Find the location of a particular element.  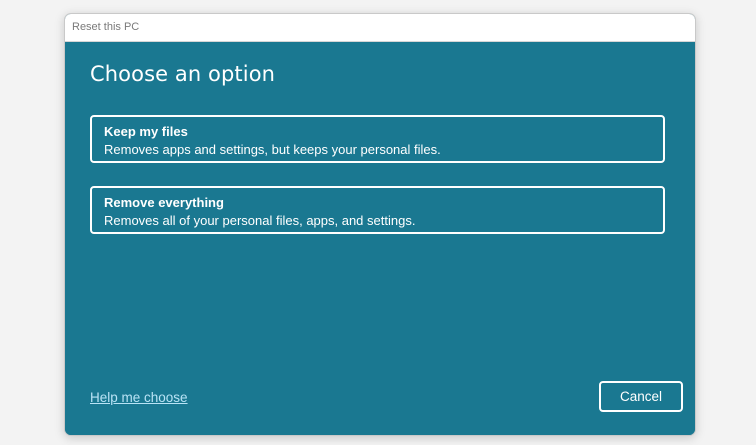

cancel-button: Cancel is located at coordinates (641, 396).